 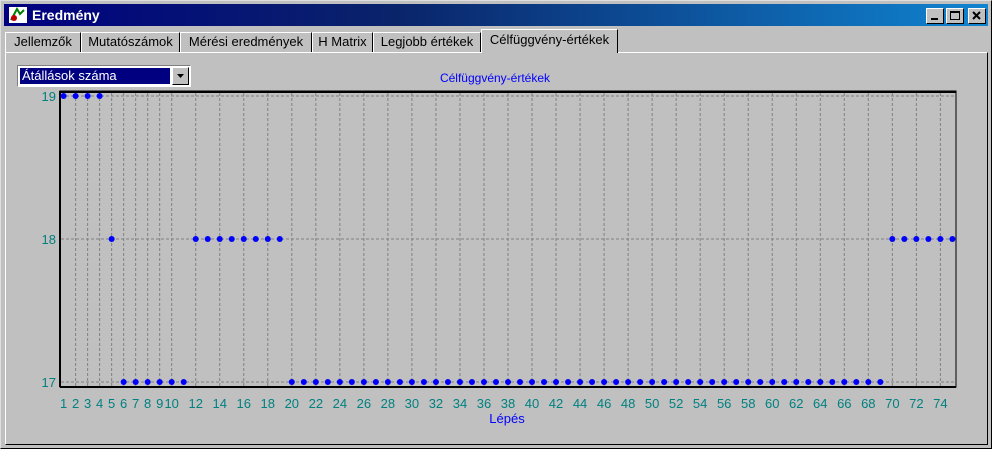 What do you see at coordinates (495, 78) in the screenshot?
I see `chart-title: Célfüggvény-értékek` at bounding box center [495, 78].